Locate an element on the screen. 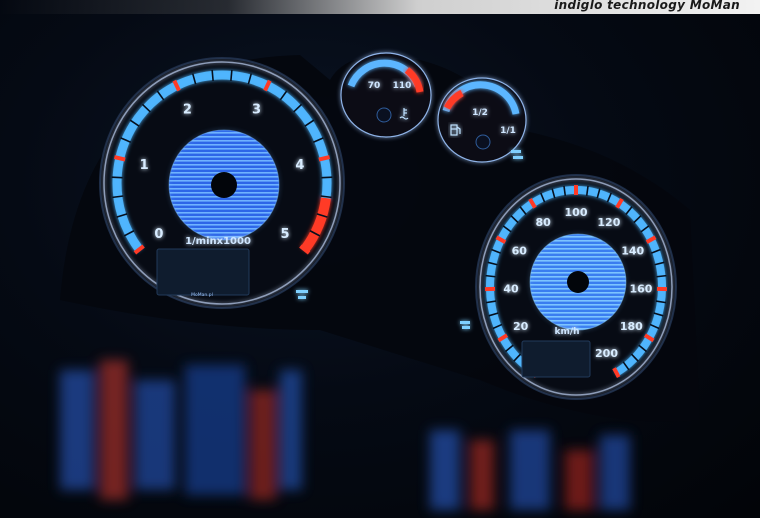 This screenshot has width=760, height=518. speedometer-needle-hub is located at coordinates (578, 282).